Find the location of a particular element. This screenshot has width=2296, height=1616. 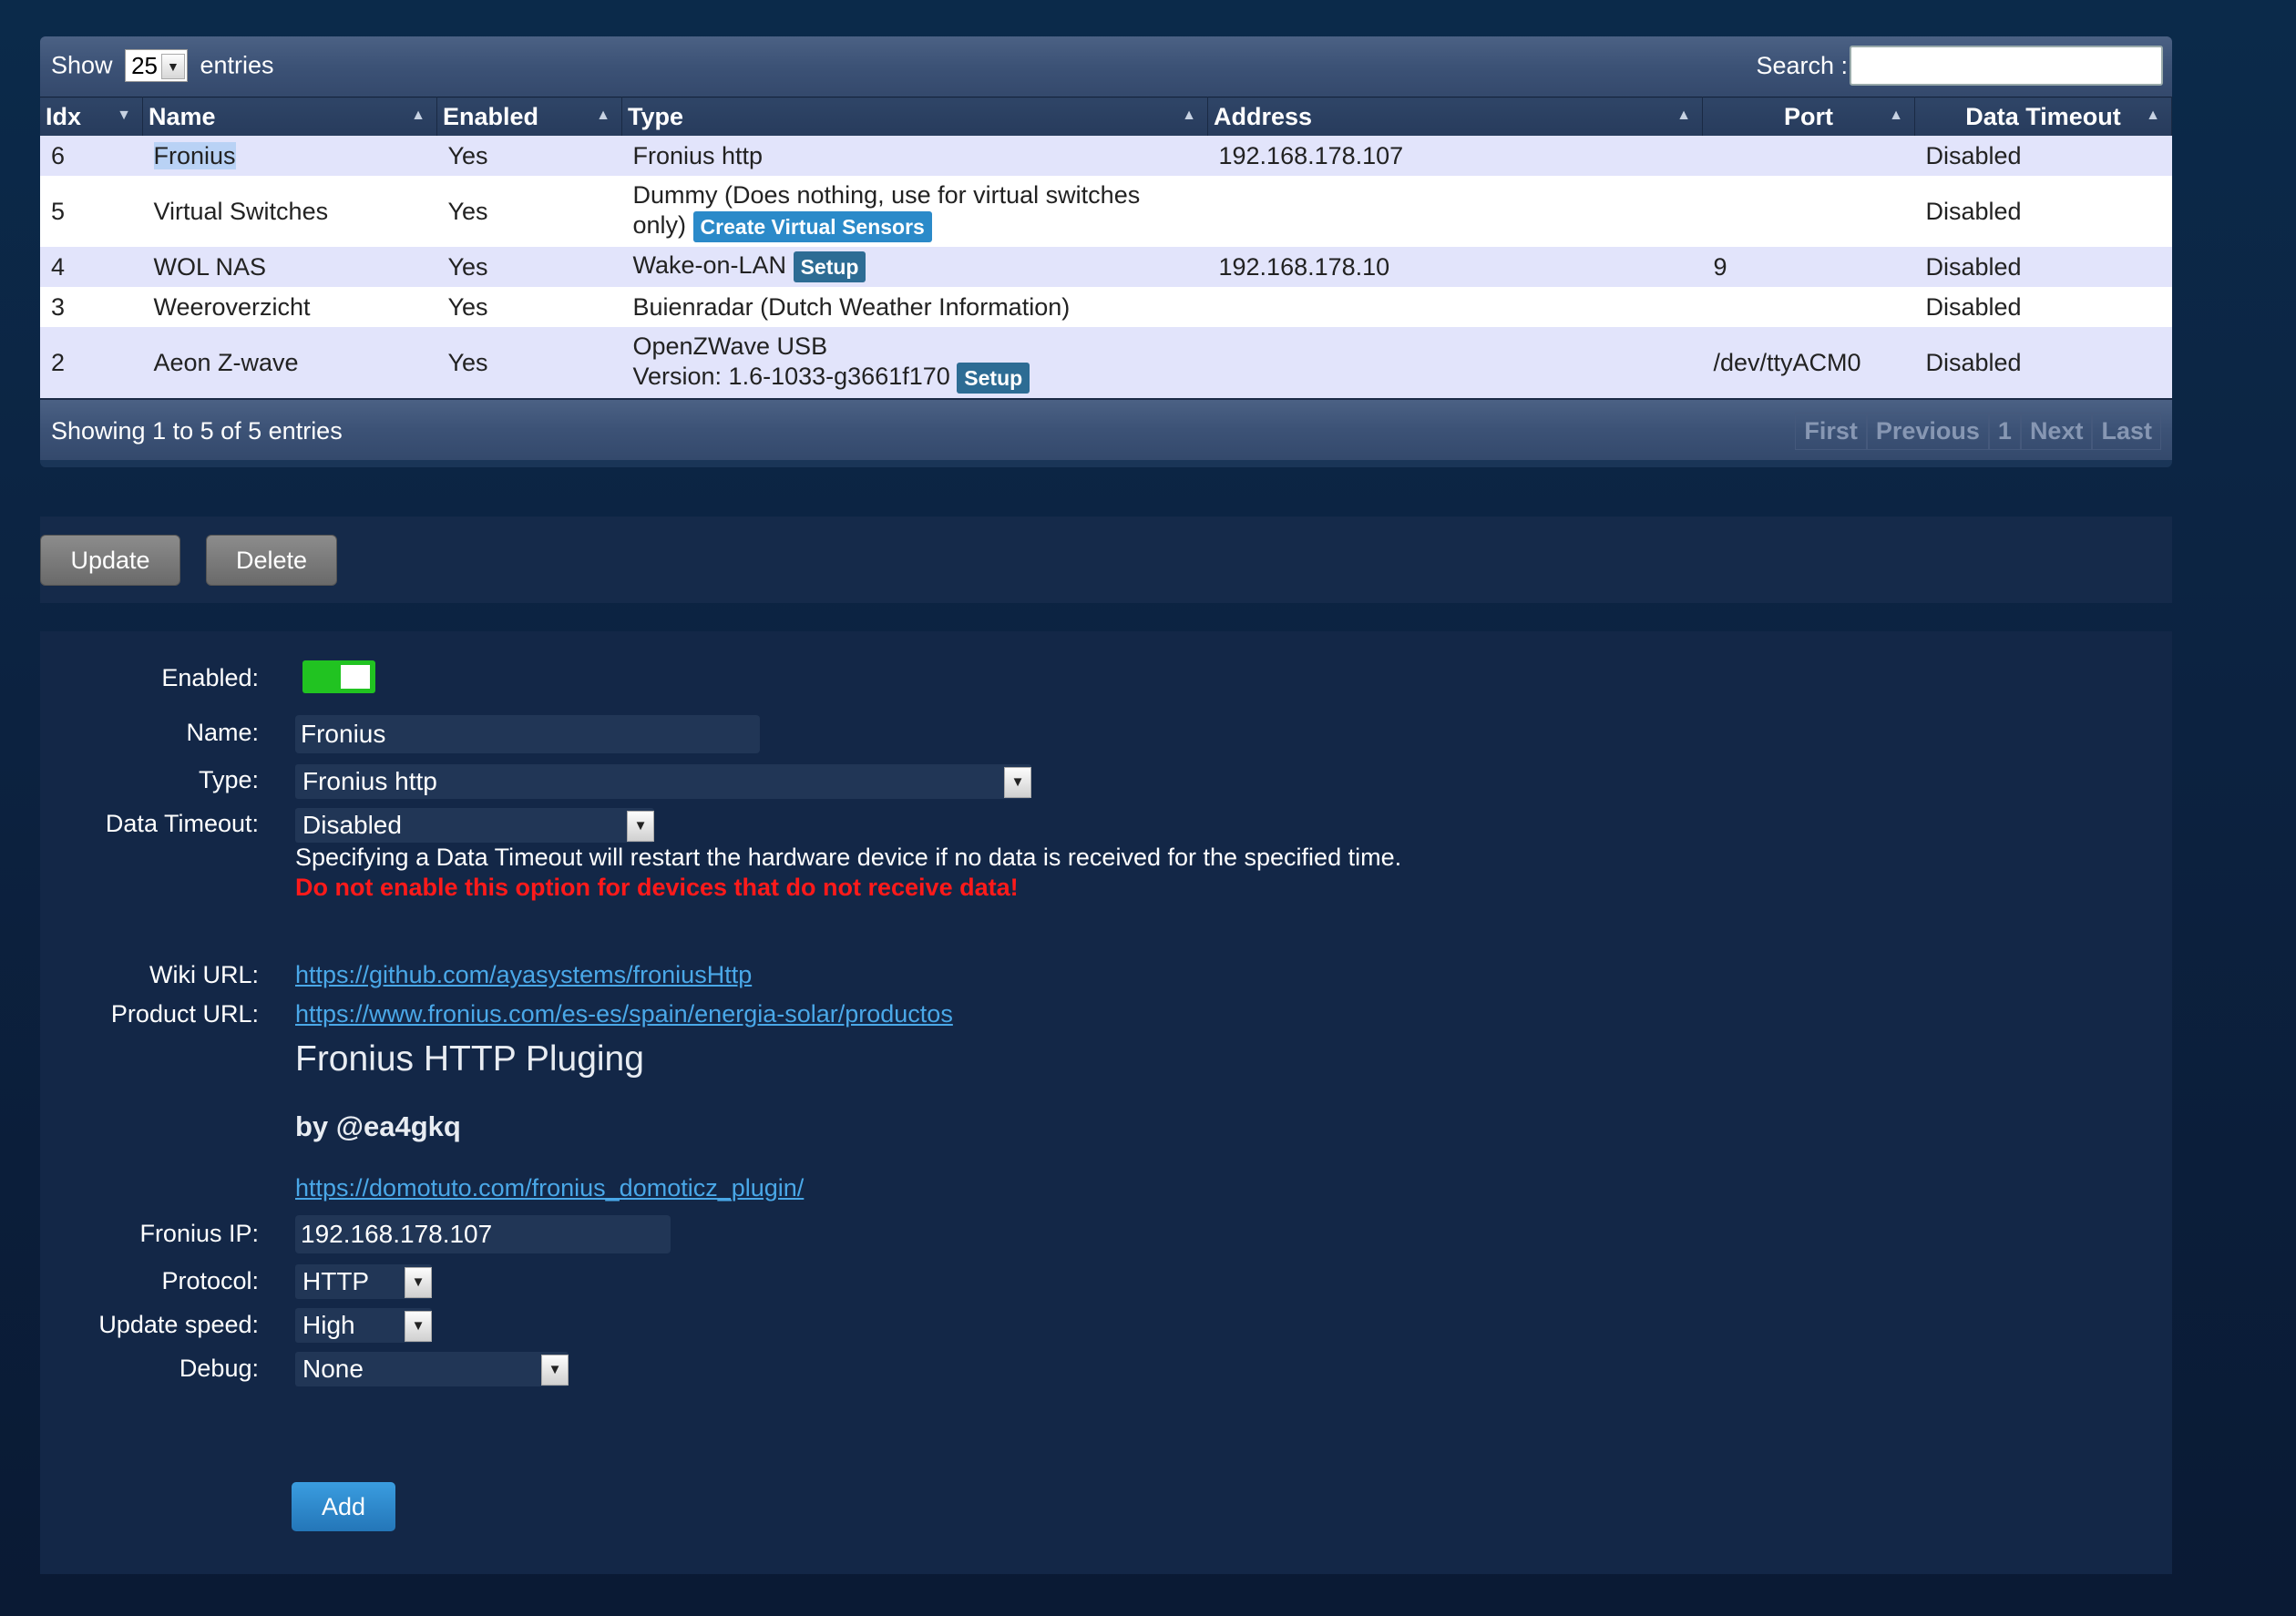

wol-setup-button: Setup is located at coordinates (829, 266).